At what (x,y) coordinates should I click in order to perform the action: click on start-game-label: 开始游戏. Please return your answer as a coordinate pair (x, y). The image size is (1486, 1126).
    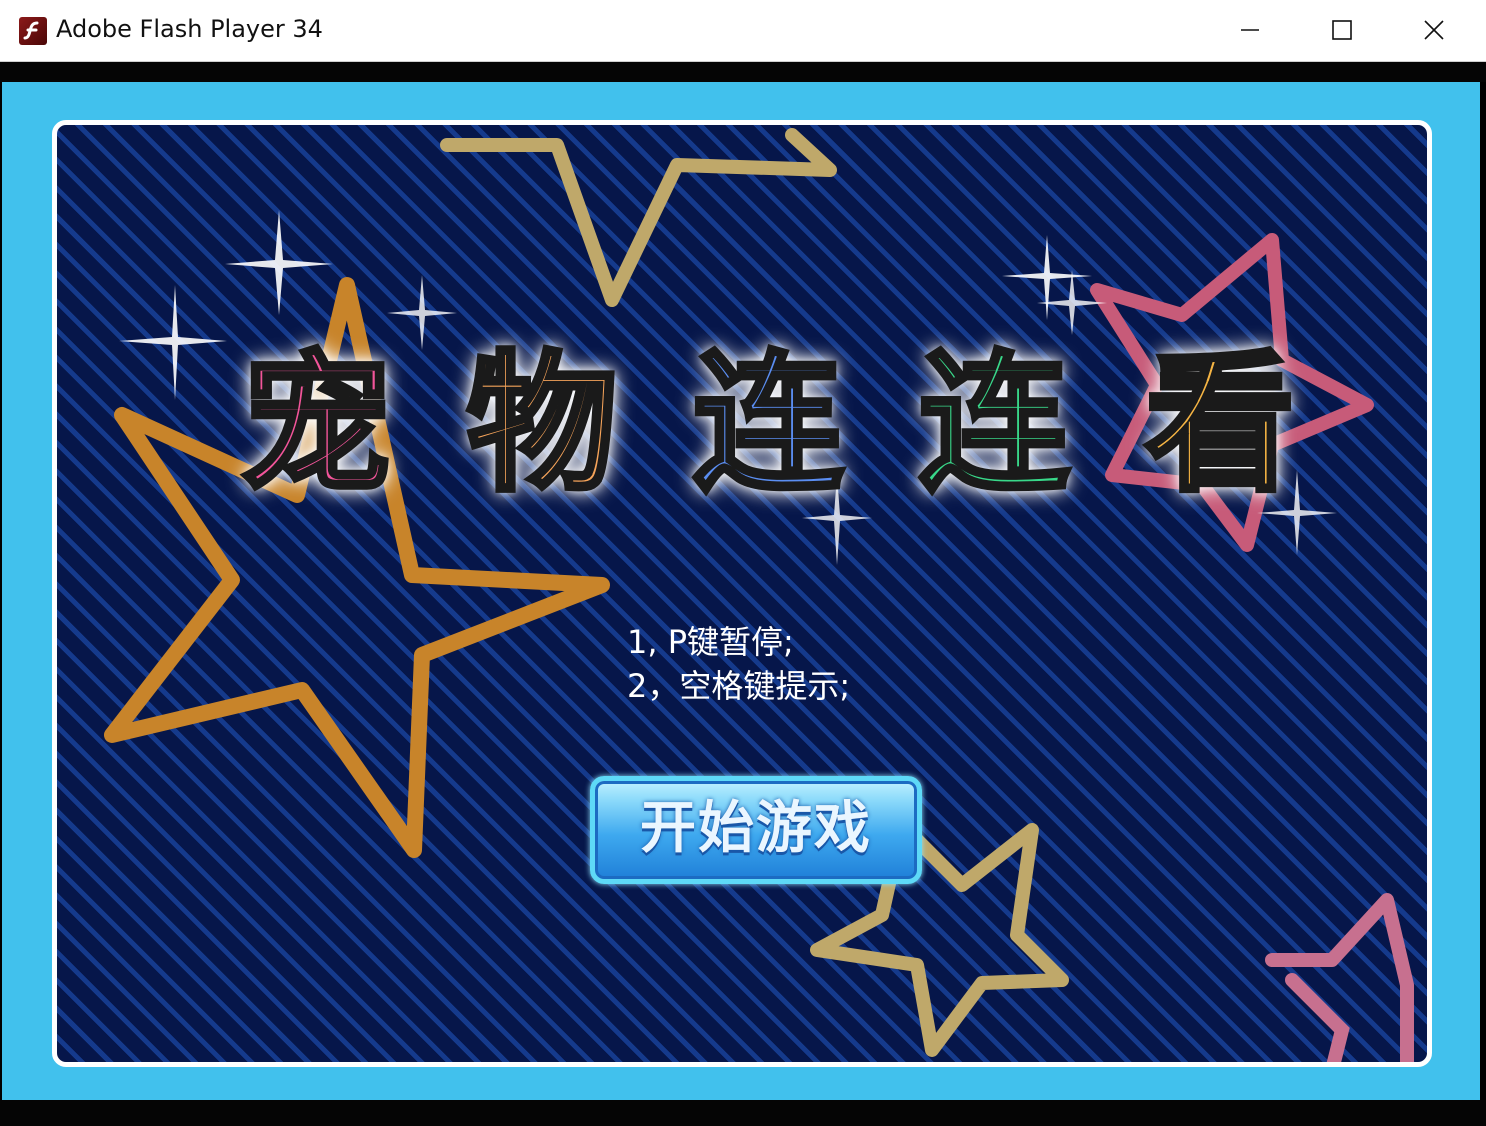
    Looking at the image, I should click on (756, 828).